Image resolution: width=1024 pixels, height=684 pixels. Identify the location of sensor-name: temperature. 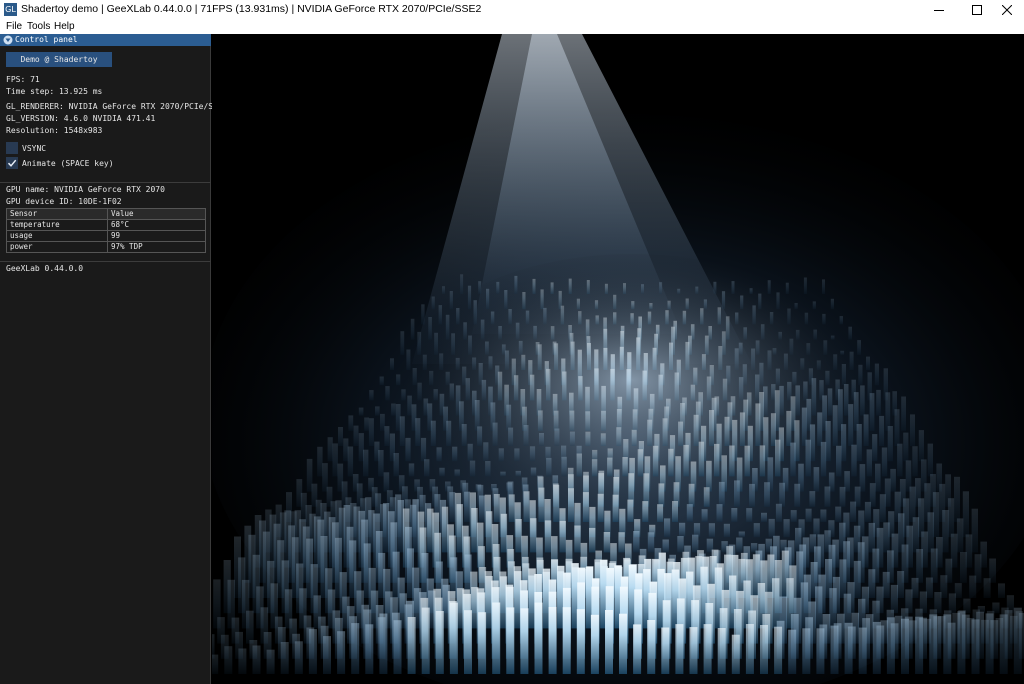
(57, 225).